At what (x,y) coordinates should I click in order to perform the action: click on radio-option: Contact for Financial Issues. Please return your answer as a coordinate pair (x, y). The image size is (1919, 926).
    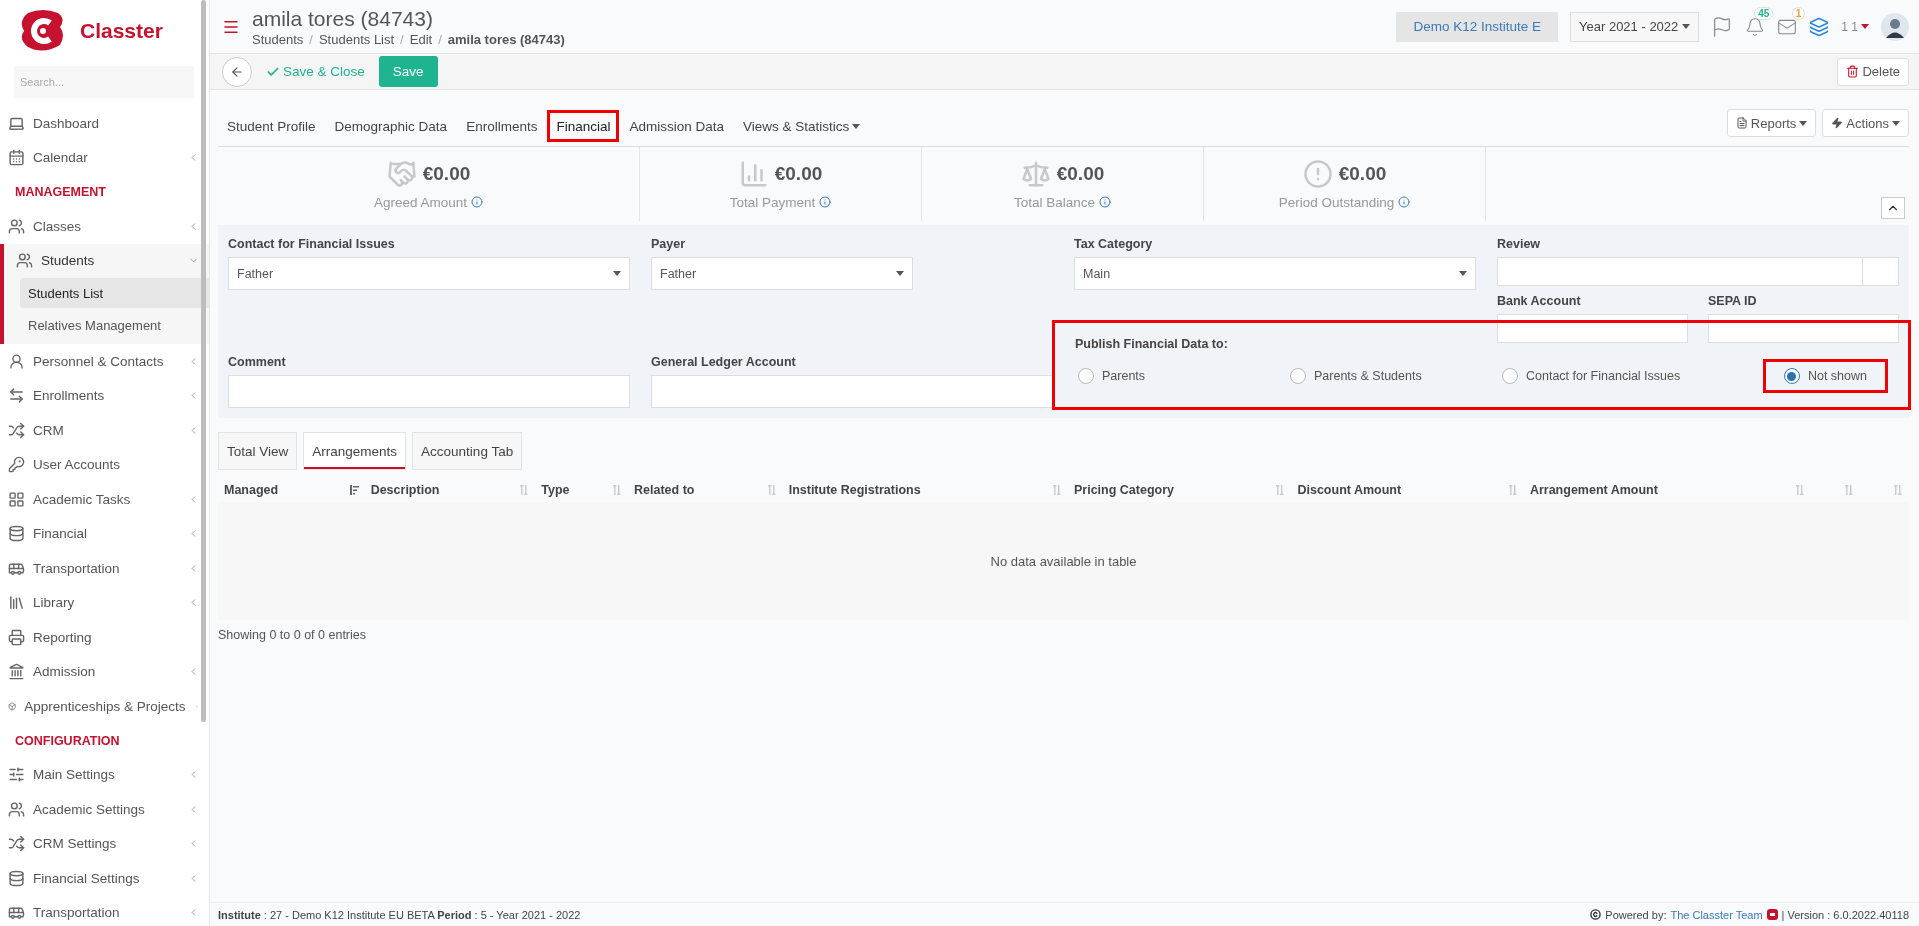
    Looking at the image, I should click on (1591, 376).